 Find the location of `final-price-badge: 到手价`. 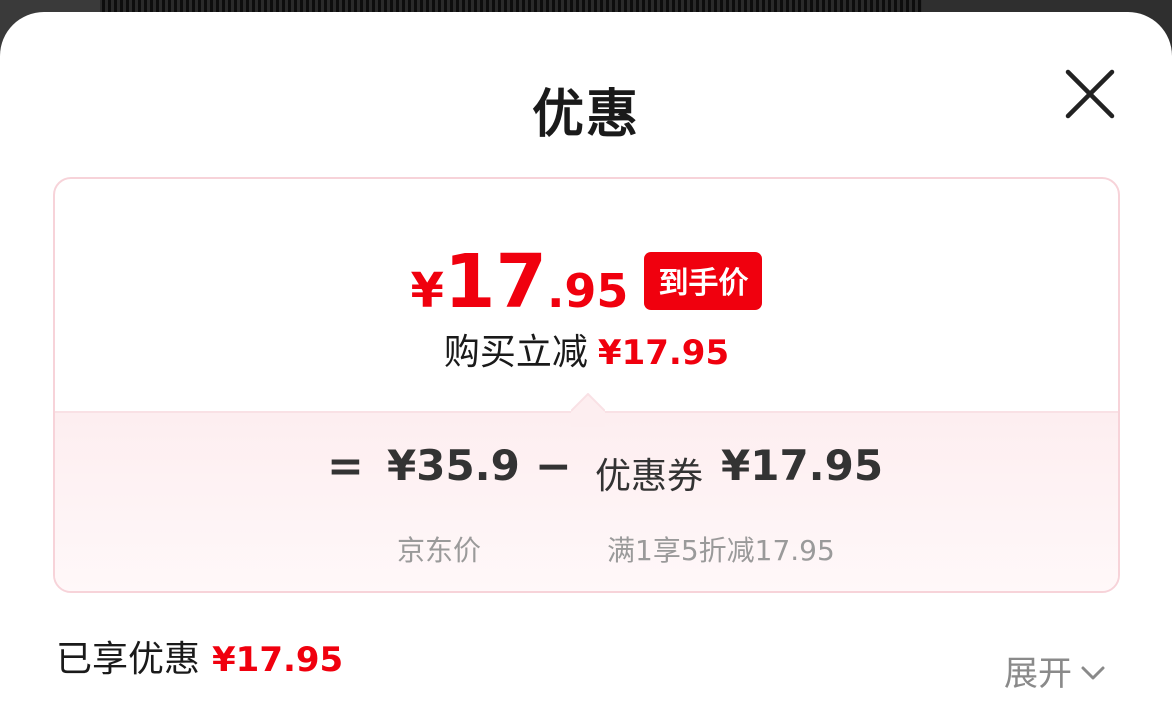

final-price-badge: 到手价 is located at coordinates (703, 281).